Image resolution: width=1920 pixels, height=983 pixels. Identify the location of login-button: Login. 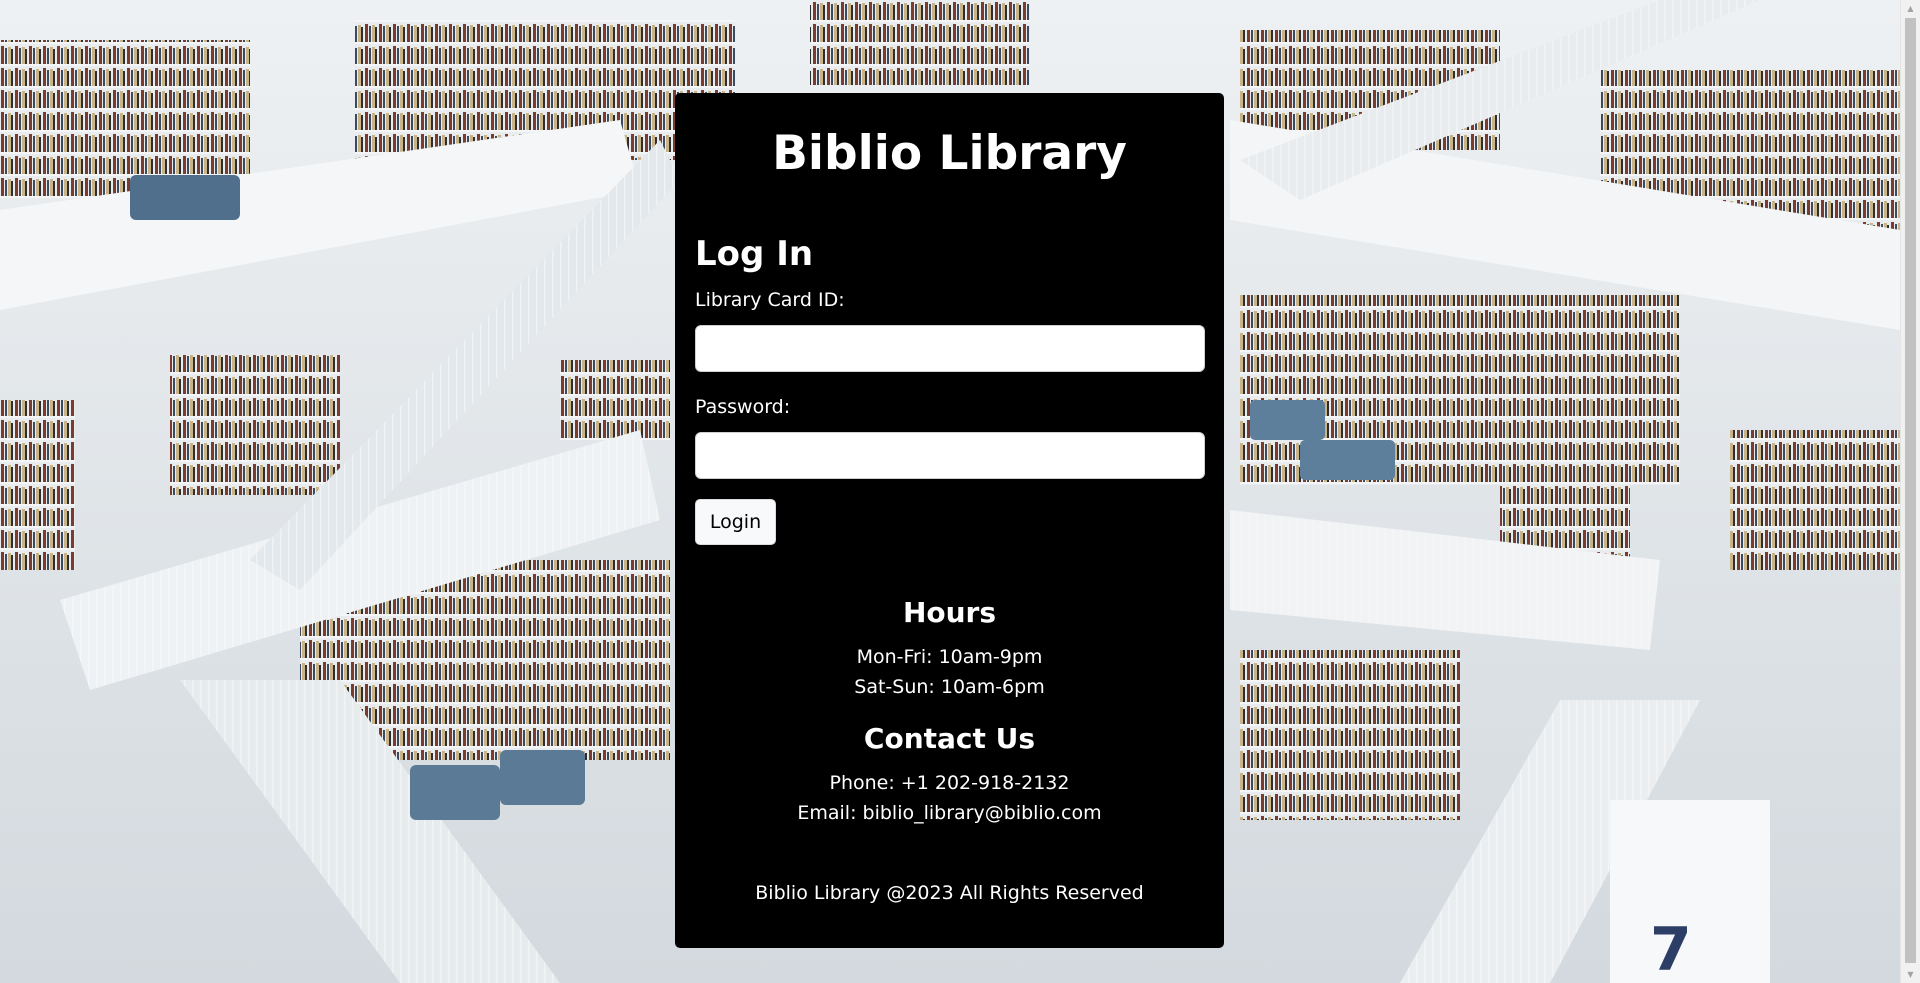
(735, 522).